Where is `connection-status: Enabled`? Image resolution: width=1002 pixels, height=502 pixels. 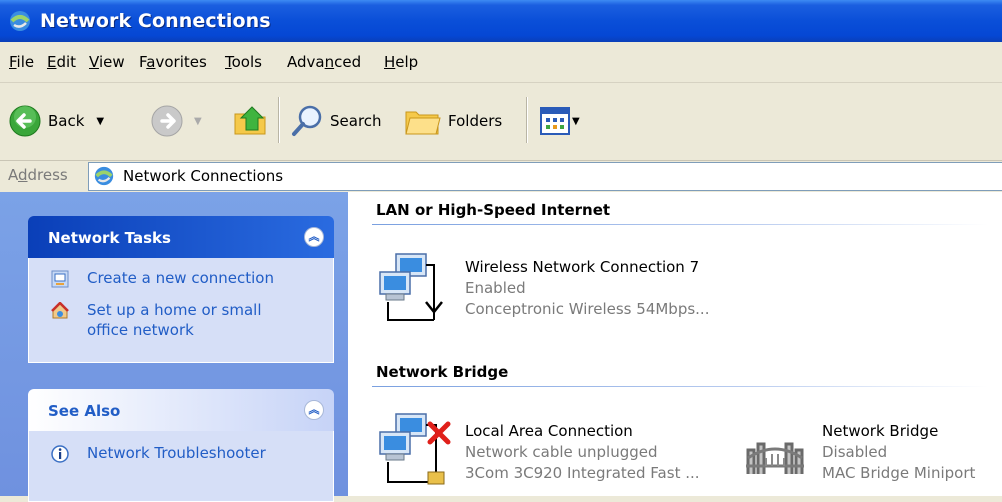
connection-status: Enabled is located at coordinates (495, 288).